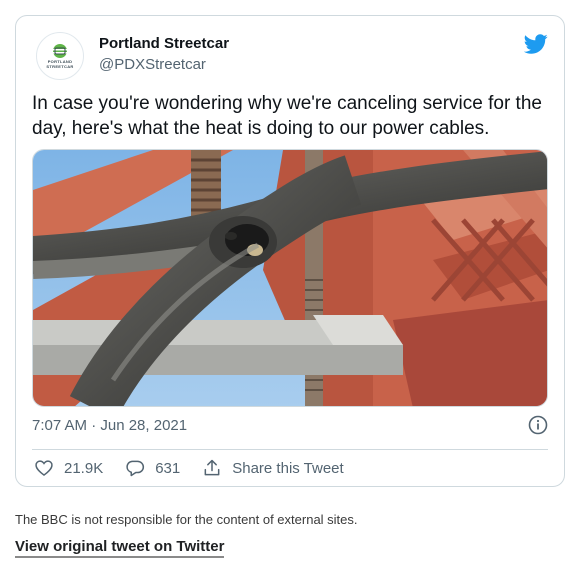 This screenshot has width=574, height=569. What do you see at coordinates (60, 51) in the screenshot?
I see `streetcar-logo-icon` at bounding box center [60, 51].